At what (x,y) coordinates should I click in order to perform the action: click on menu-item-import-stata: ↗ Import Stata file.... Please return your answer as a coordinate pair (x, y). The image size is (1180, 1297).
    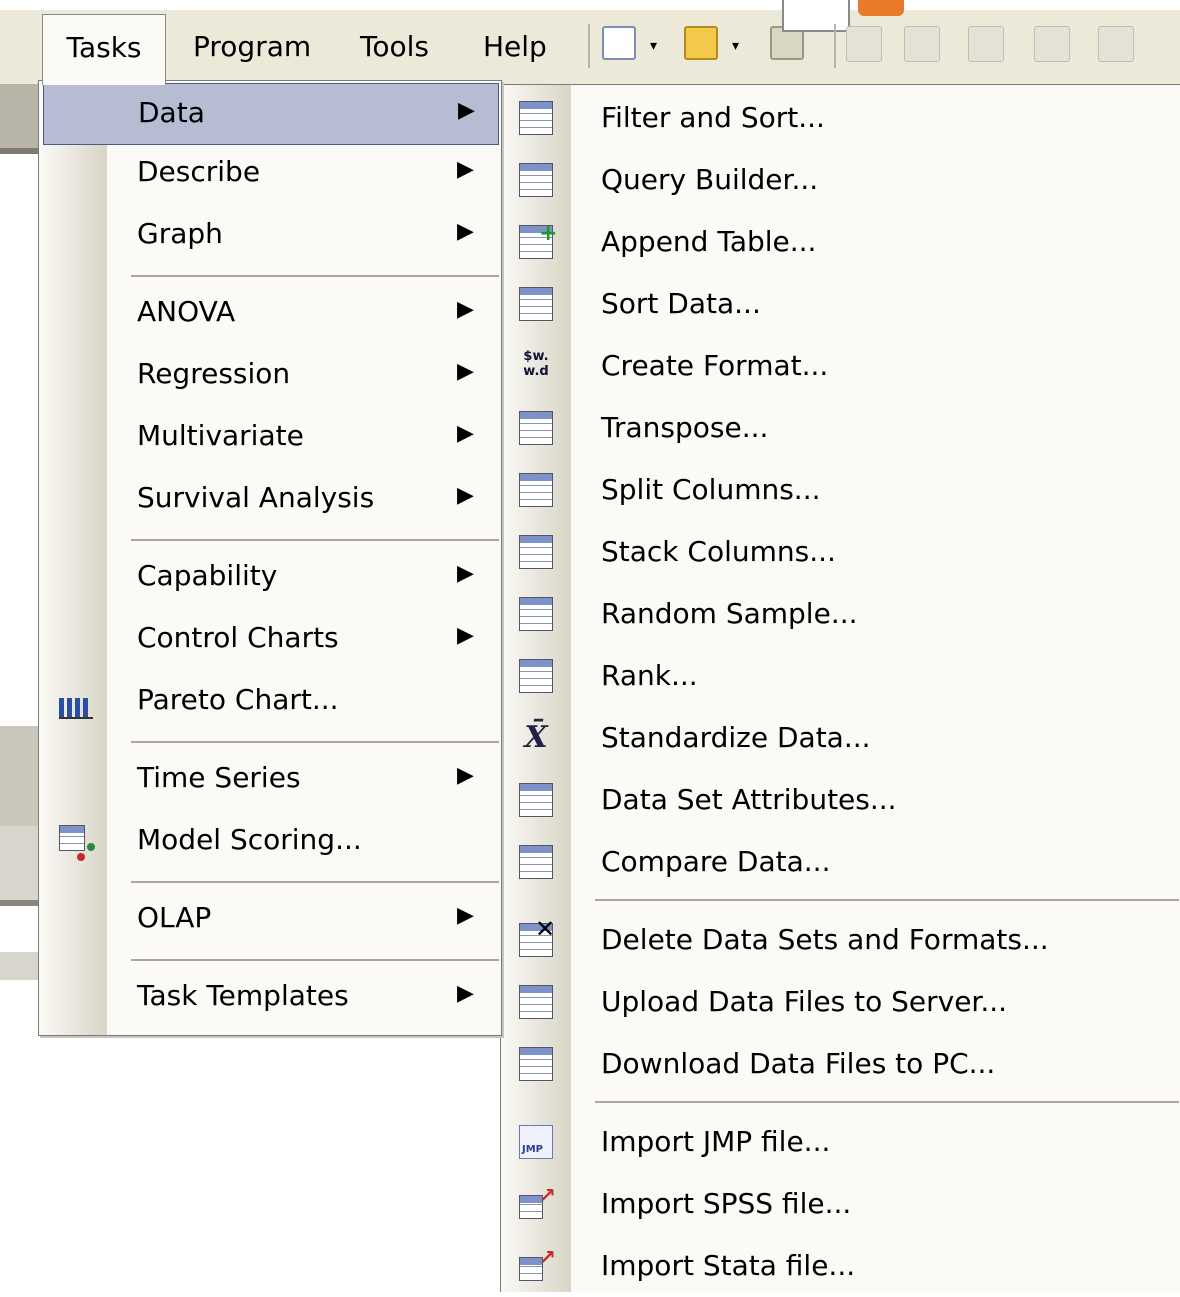
    Looking at the image, I should click on (840, 1266).